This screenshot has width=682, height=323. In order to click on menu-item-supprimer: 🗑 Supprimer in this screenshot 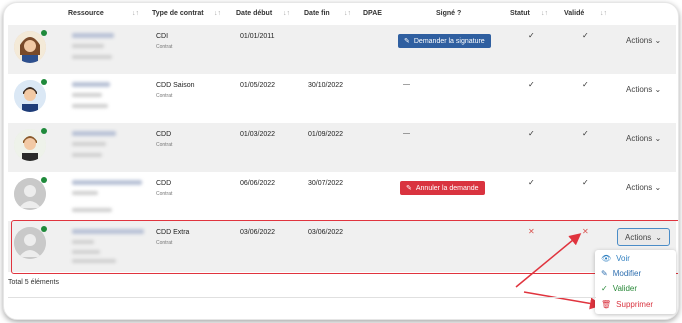, I will do `click(627, 304)`.